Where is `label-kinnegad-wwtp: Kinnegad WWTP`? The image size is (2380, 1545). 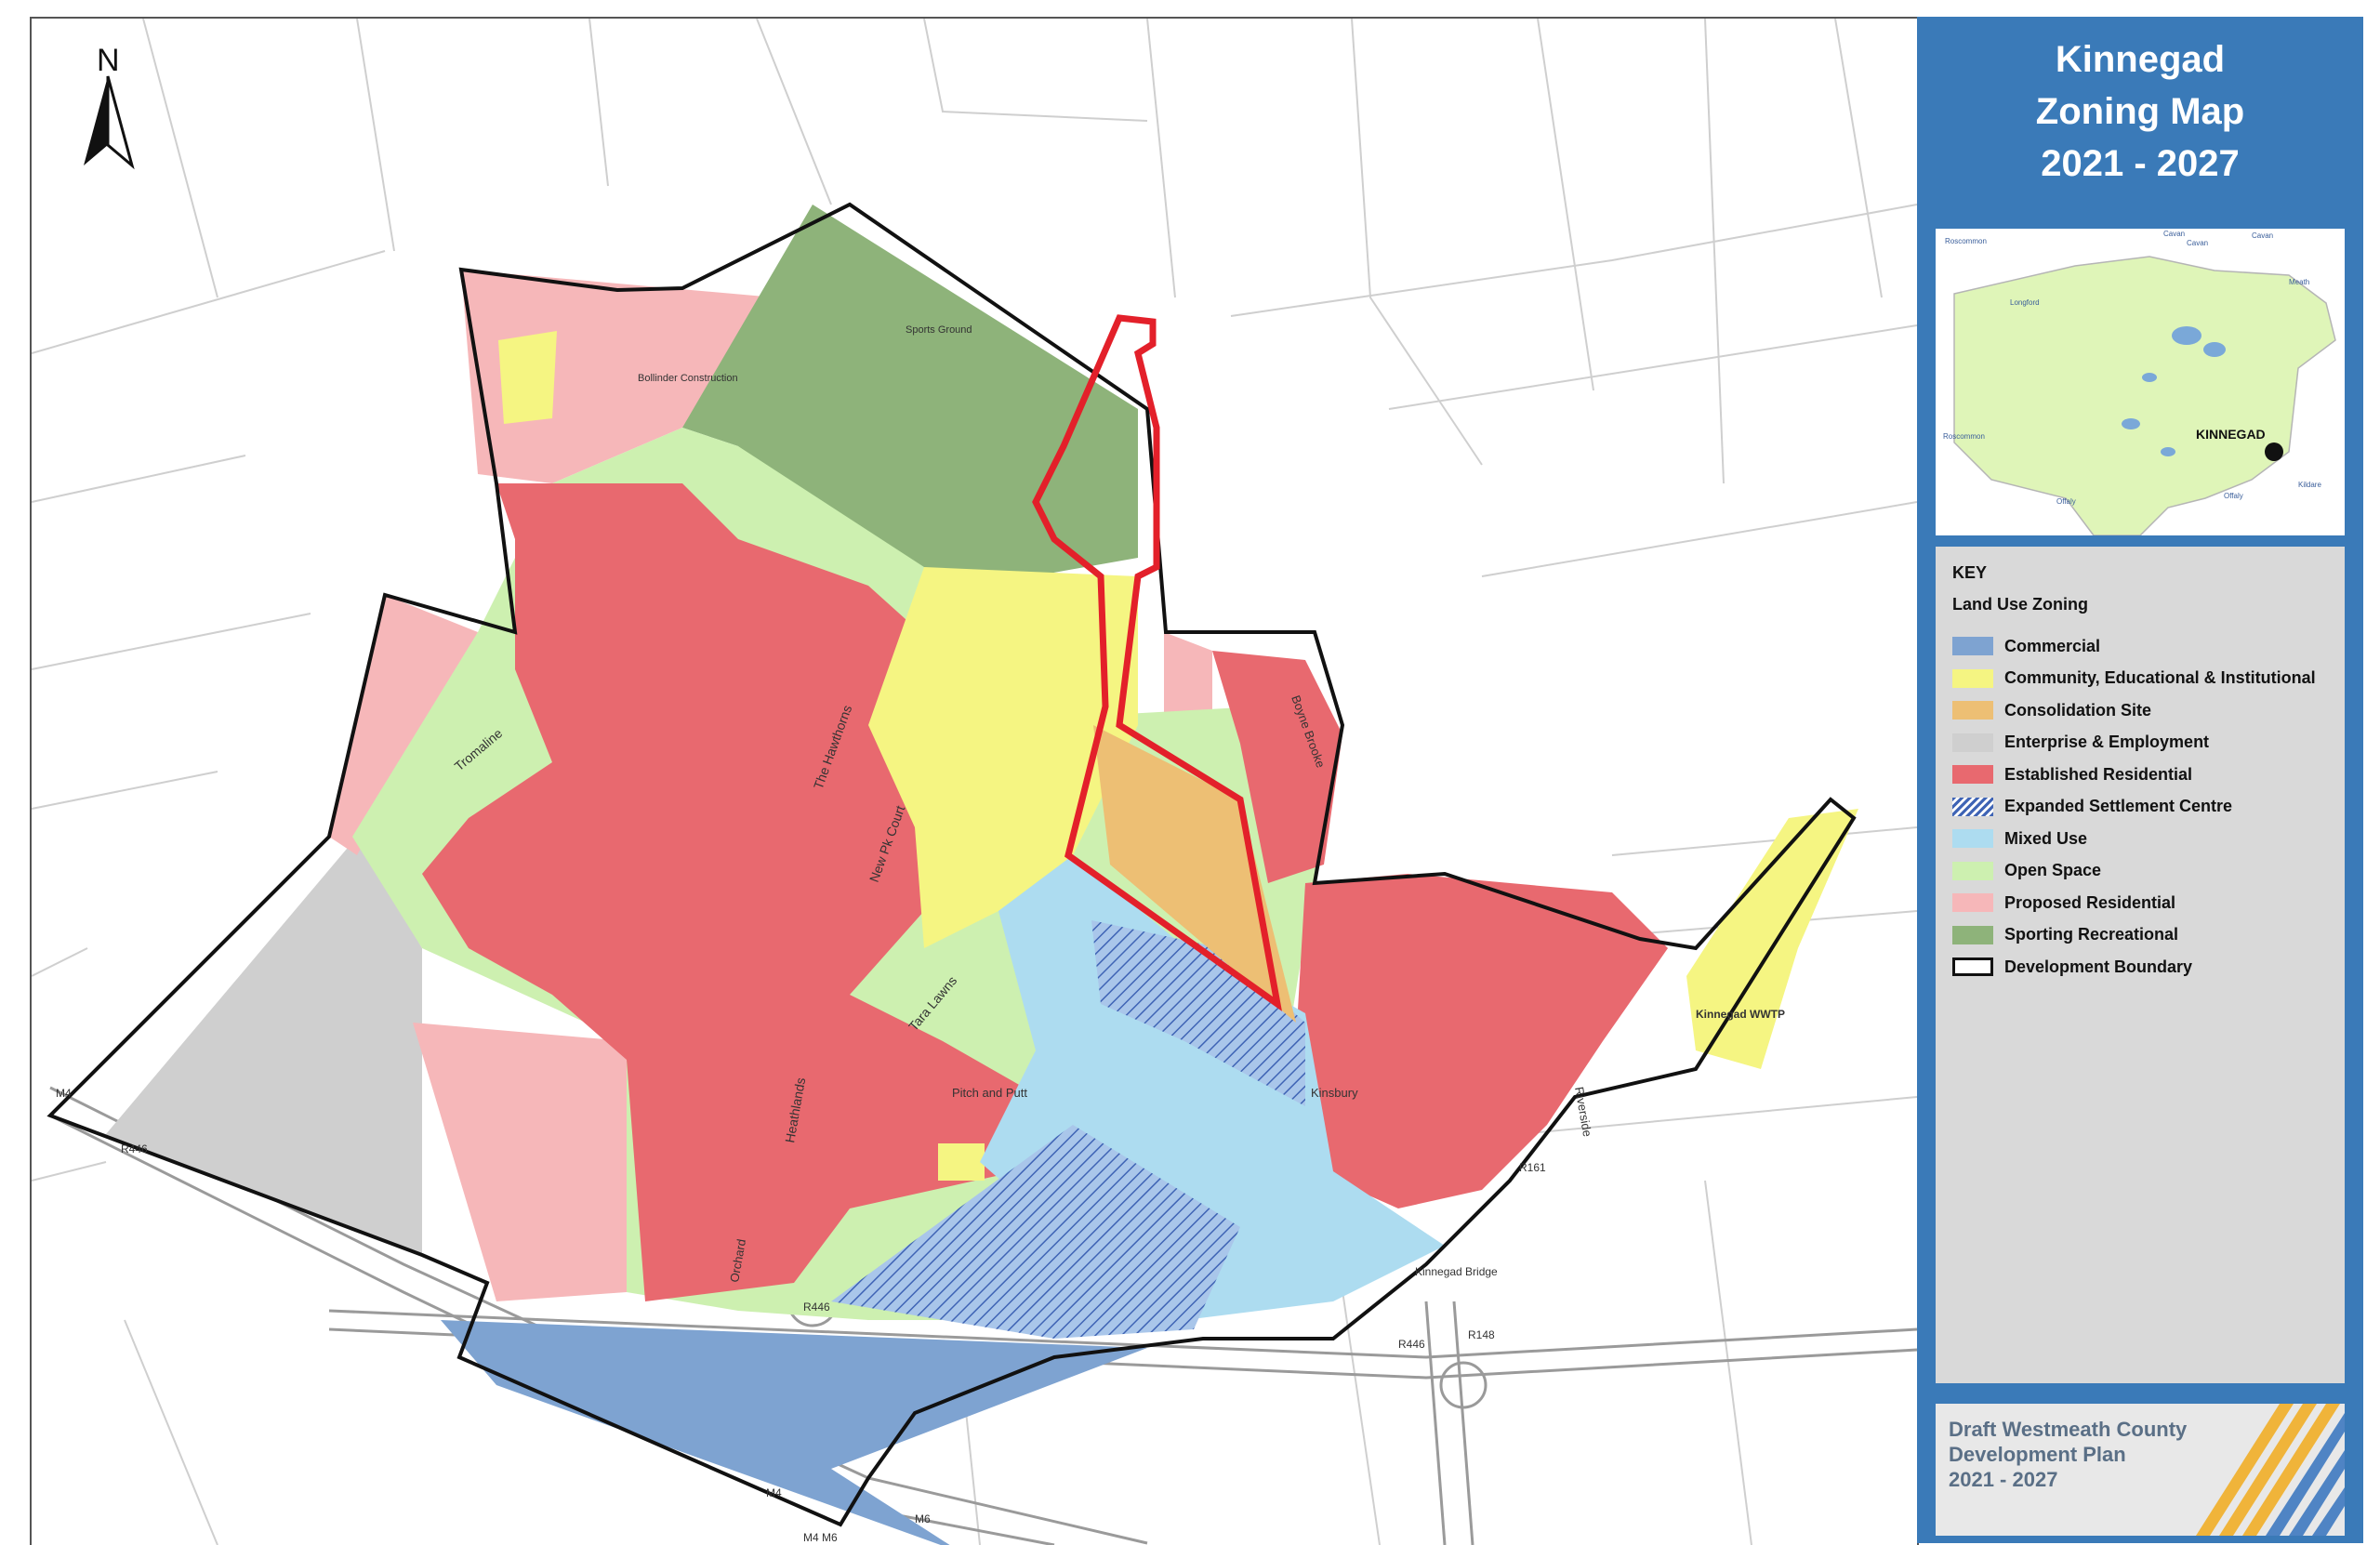
label-kinnegad-wwtp: Kinnegad WWTP is located at coordinates (1740, 1015).